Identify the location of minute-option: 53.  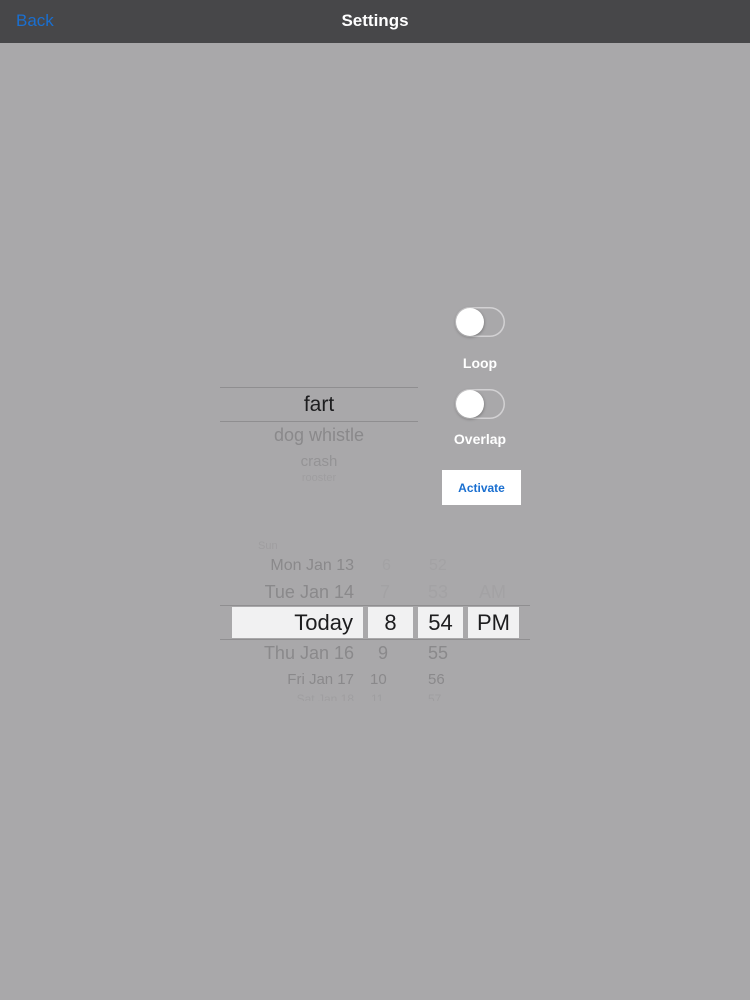
(438, 592).